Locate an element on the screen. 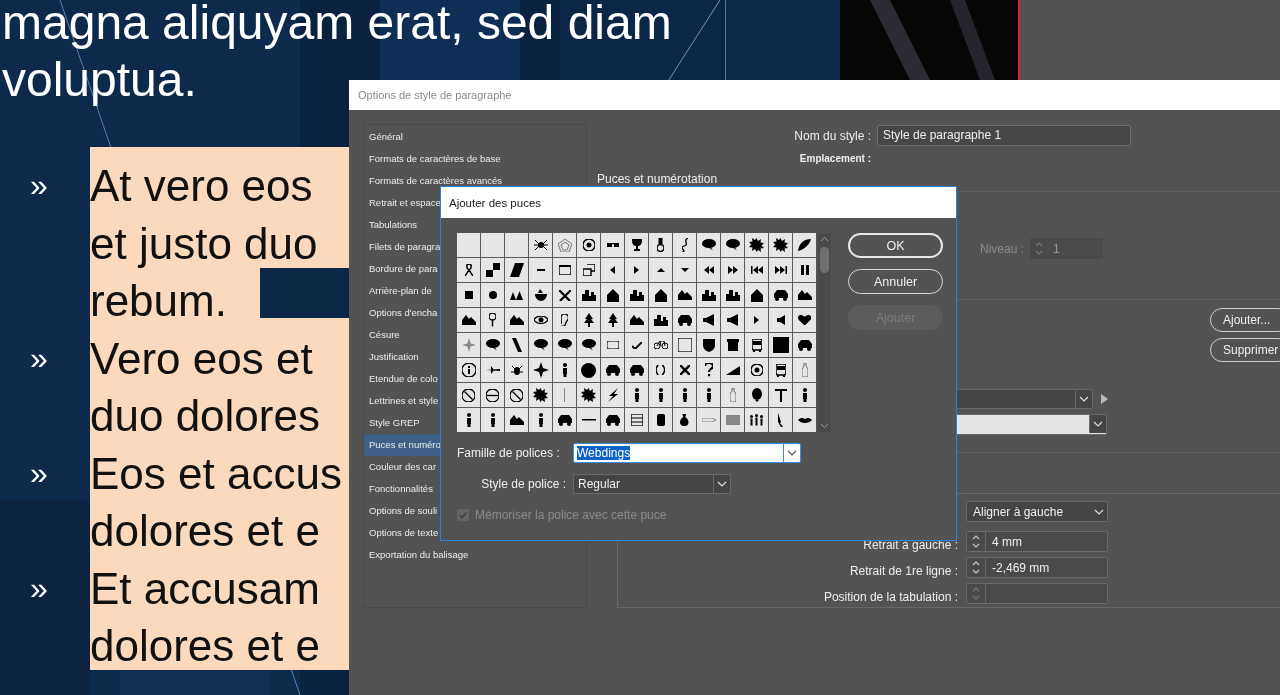 Image resolution: width=1280 pixels, height=695 pixels. font-family-field: Webdings is located at coordinates (687, 453).